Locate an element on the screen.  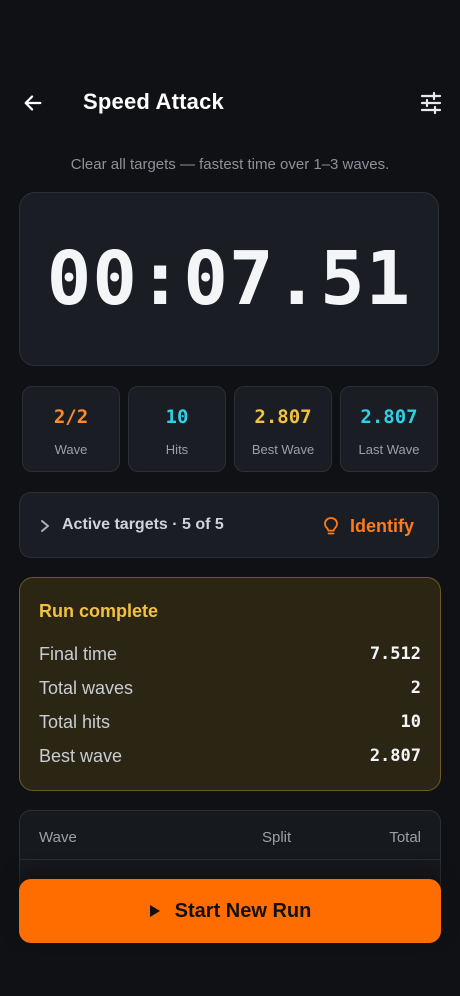
stat-value: 10 is located at coordinates (177, 417).